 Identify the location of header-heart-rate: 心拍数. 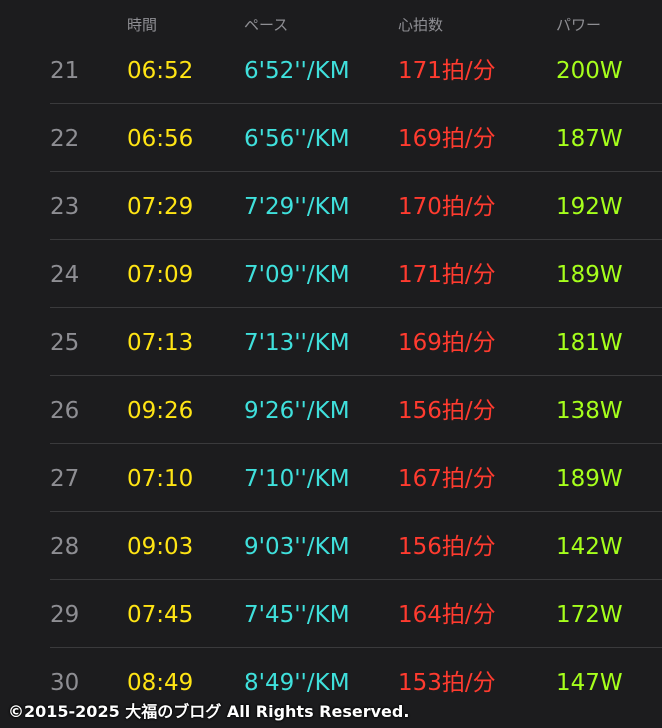
(421, 25).